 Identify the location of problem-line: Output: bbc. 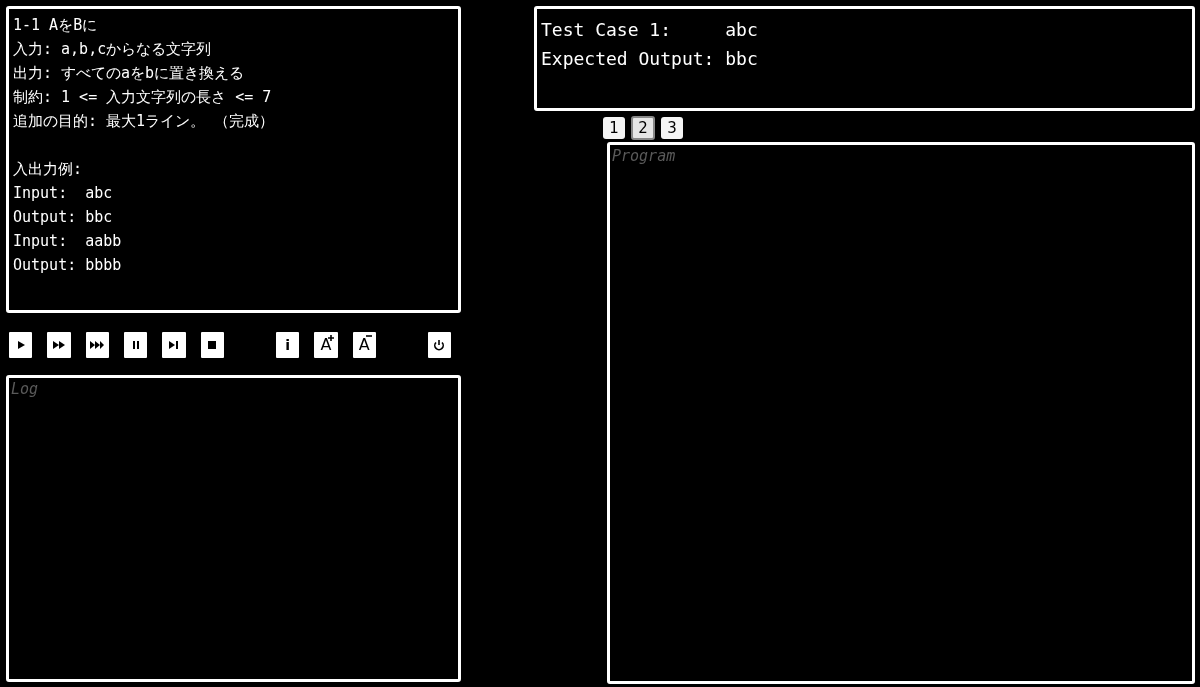
(63, 217).